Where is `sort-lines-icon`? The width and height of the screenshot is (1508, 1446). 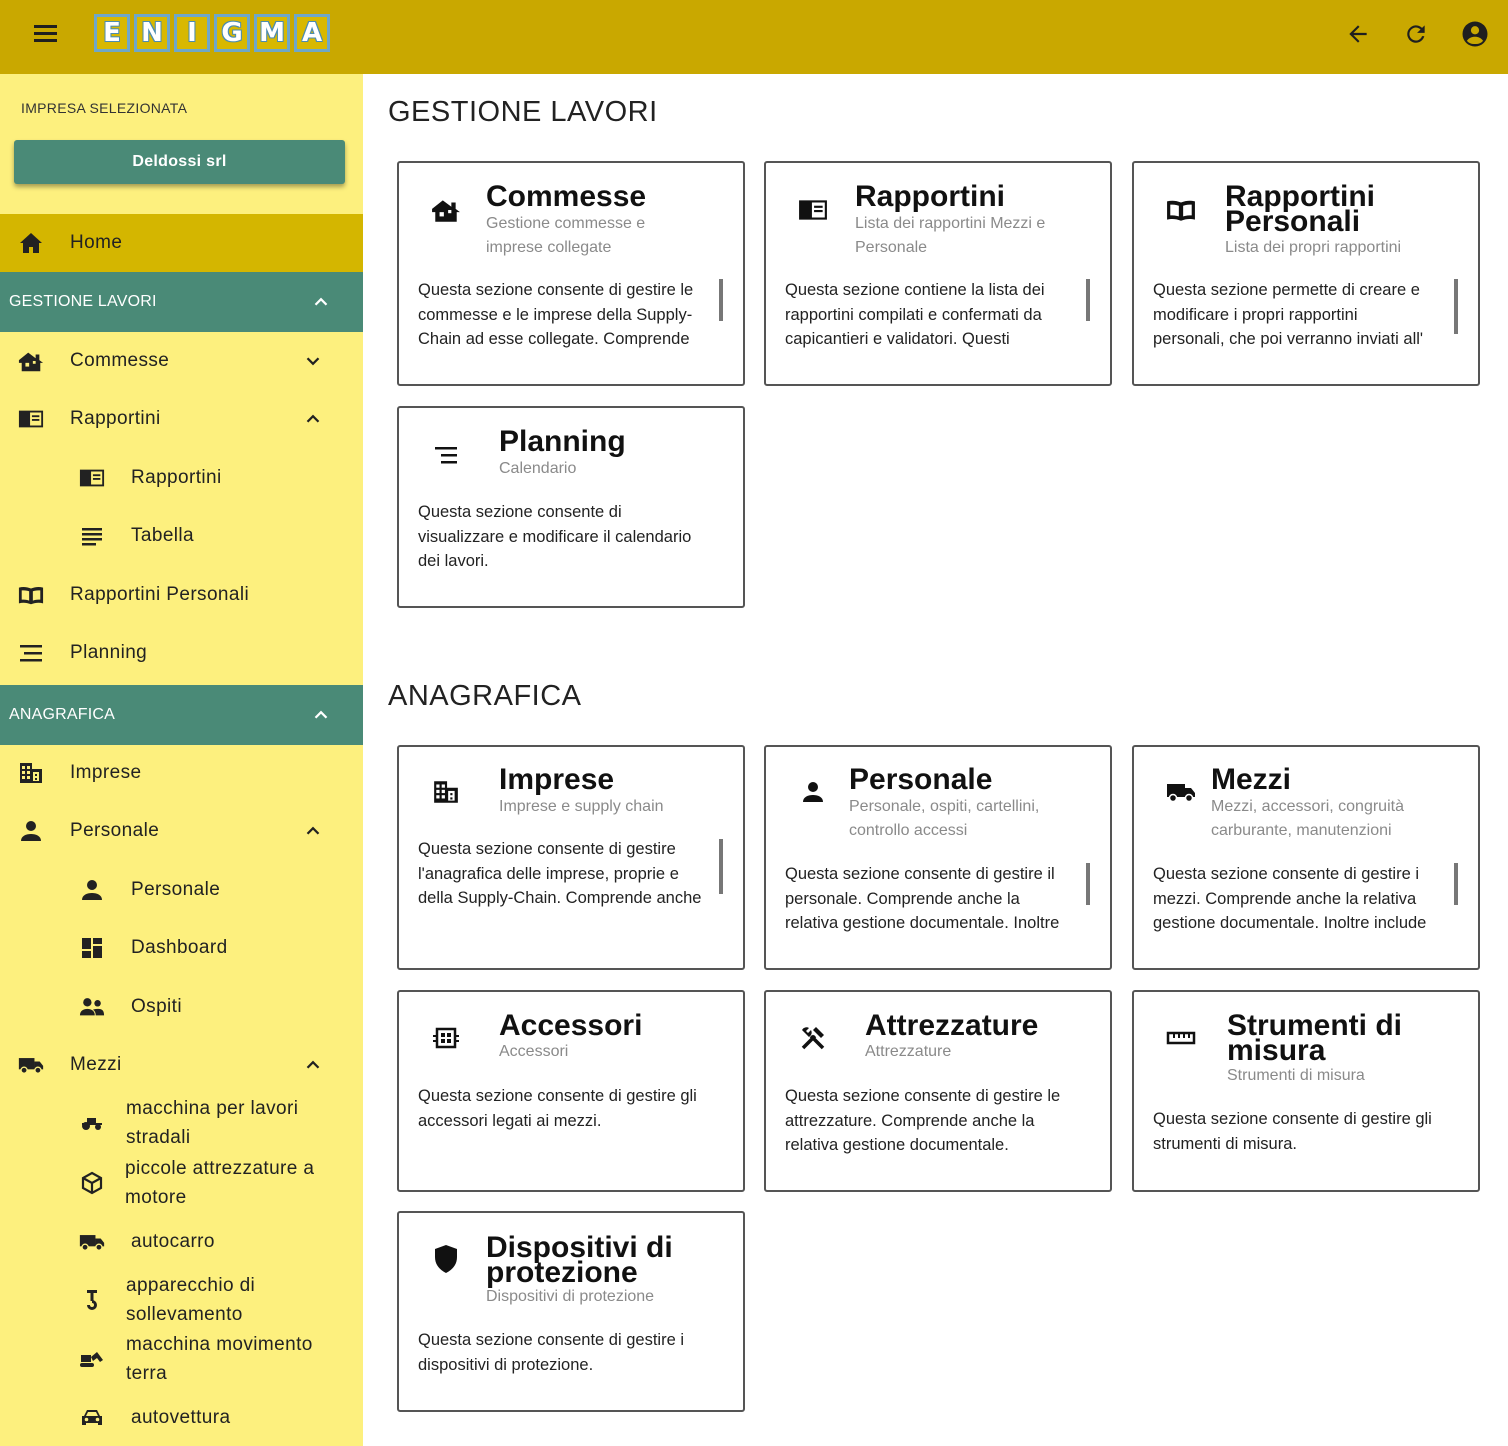
sort-lines-icon is located at coordinates (446, 455).